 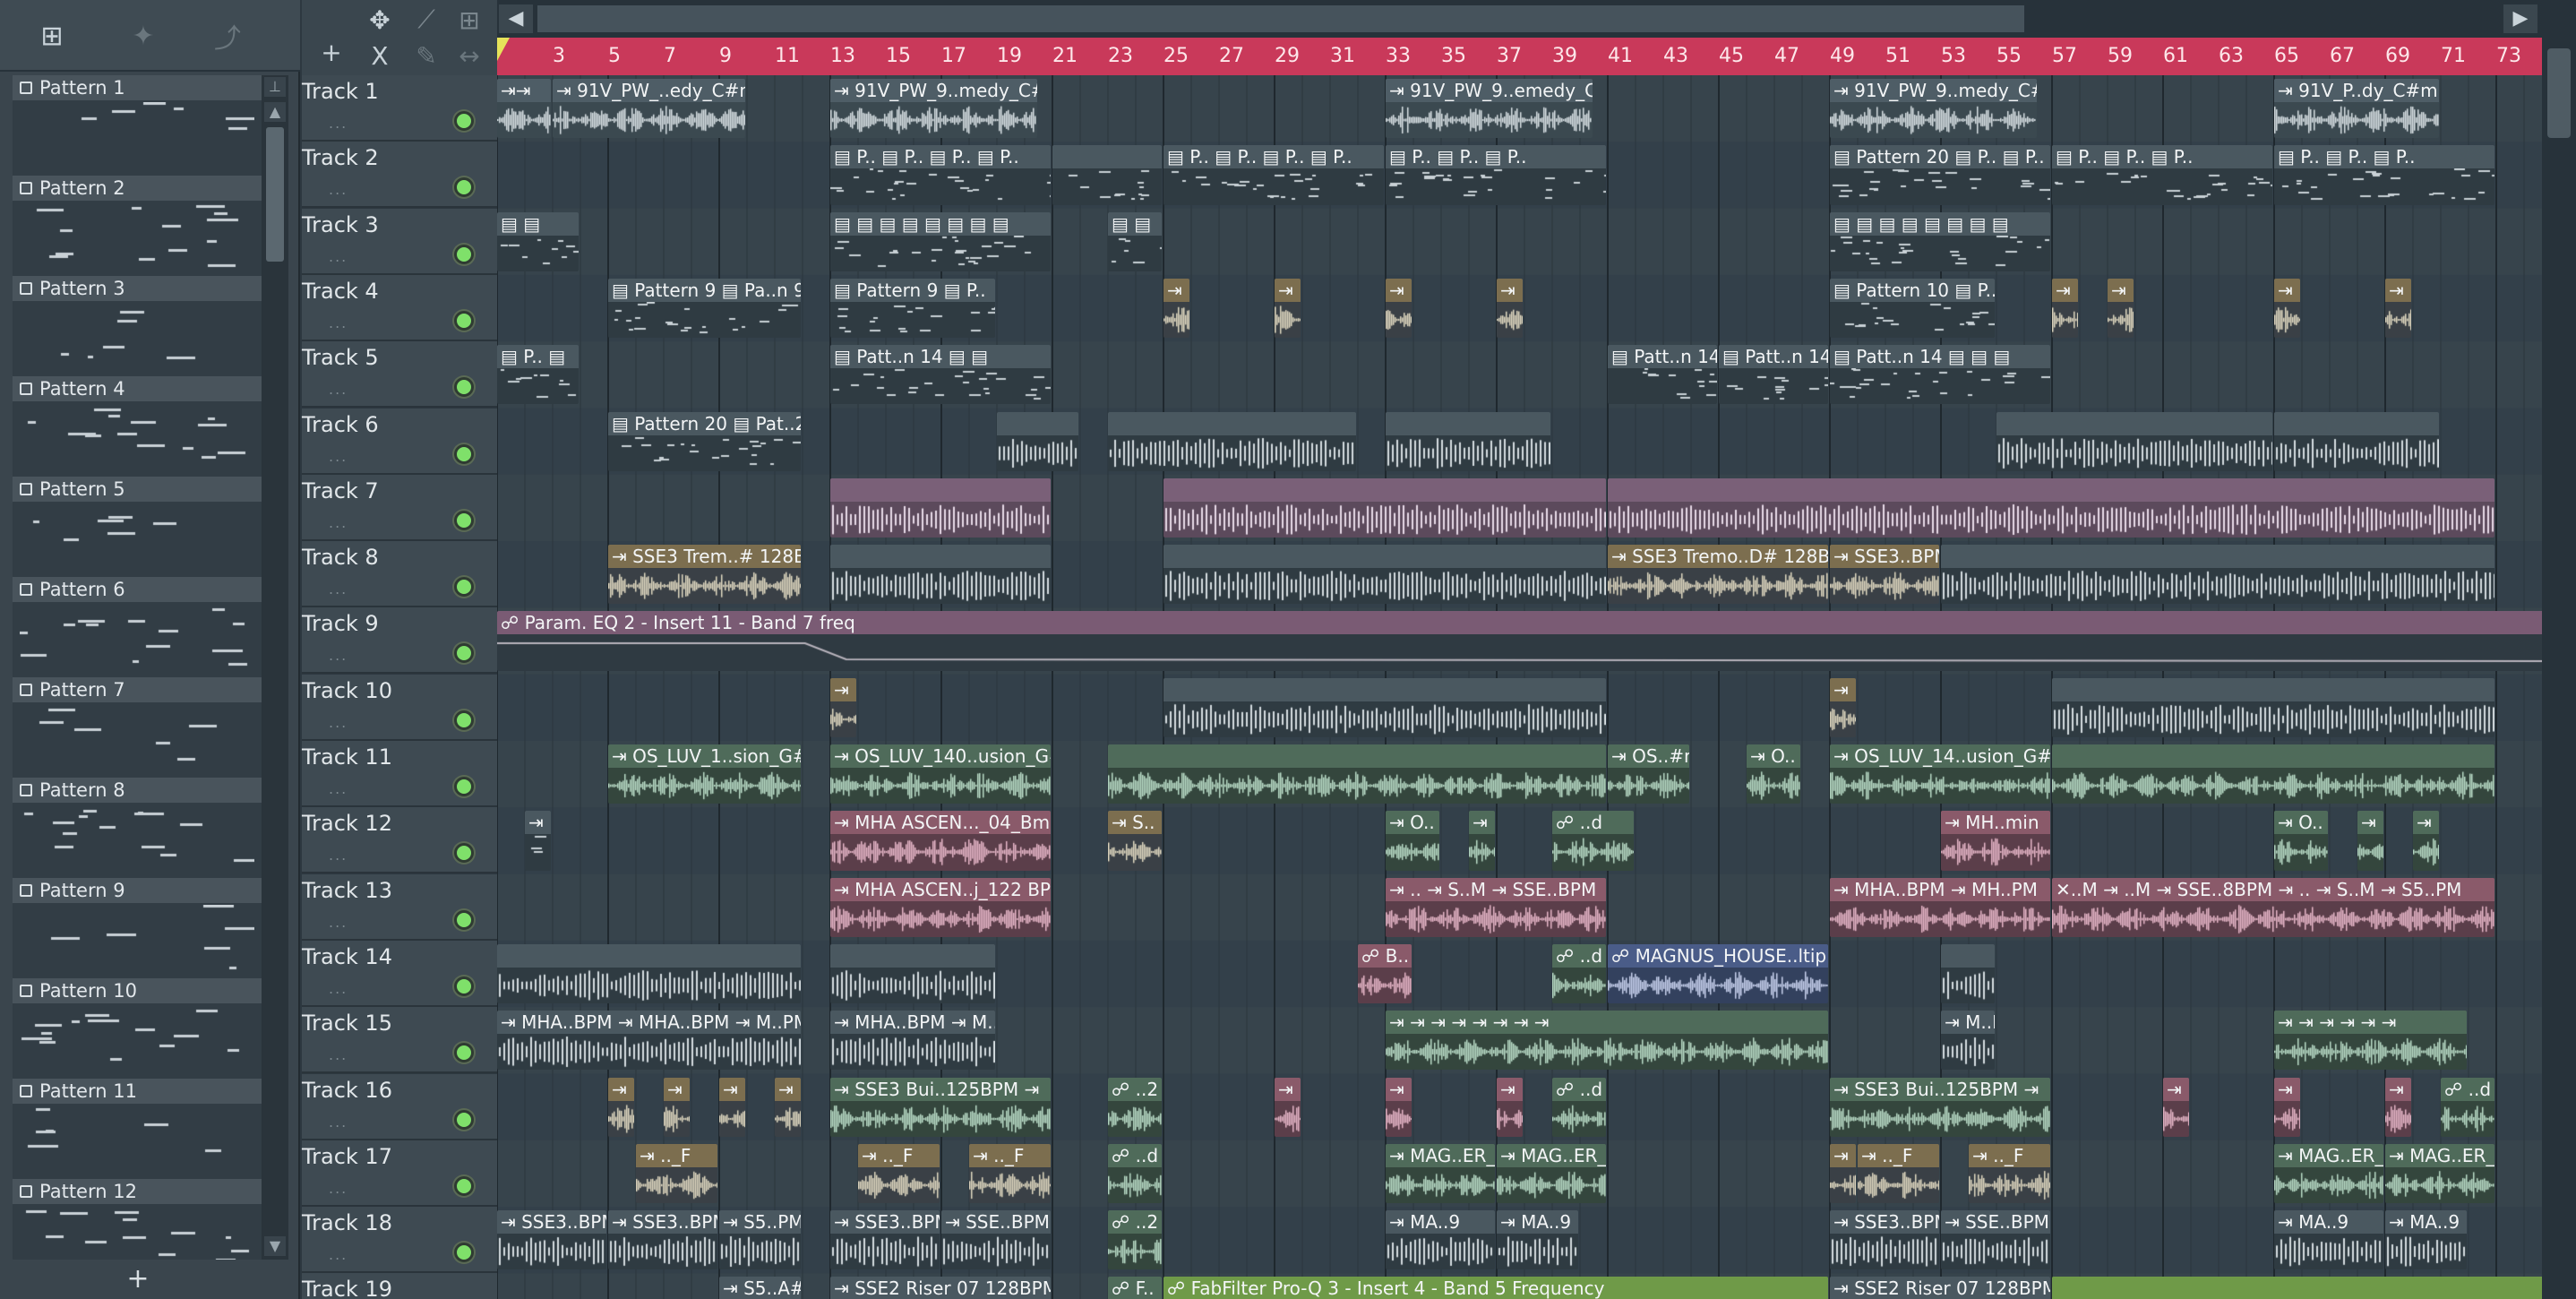 I want to click on pattern-item: Pattern 11, so click(x=137, y=1129).